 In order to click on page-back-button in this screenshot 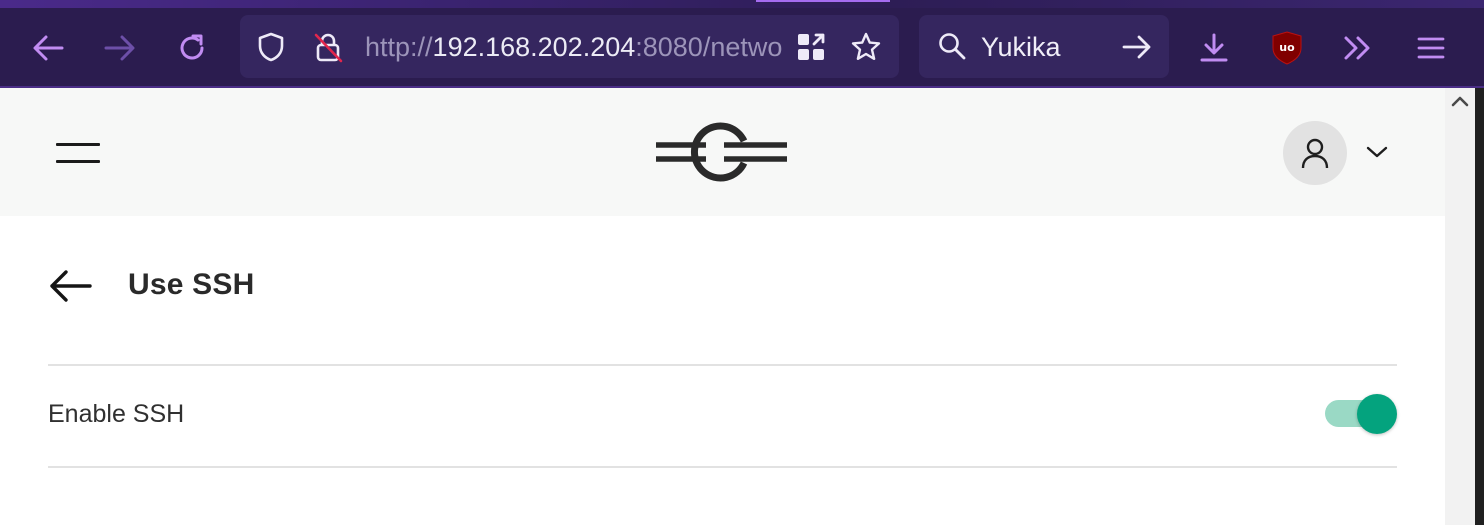, I will do `click(70, 286)`.